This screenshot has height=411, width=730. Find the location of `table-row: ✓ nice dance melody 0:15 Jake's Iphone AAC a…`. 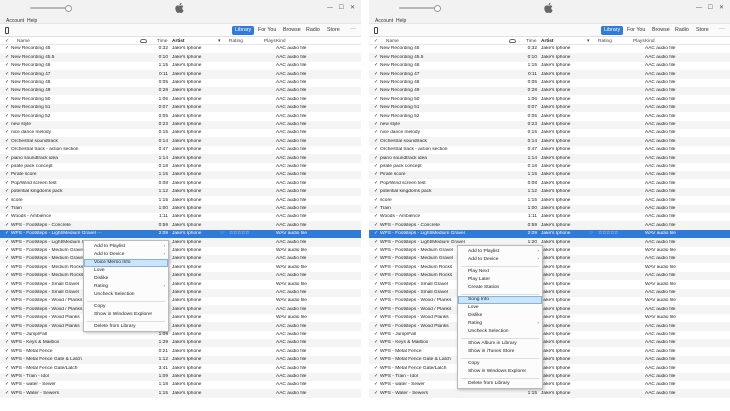

table-row: ✓ nice dance melody 0:15 Jake's Iphone AAC a… is located at coordinates (180, 133).